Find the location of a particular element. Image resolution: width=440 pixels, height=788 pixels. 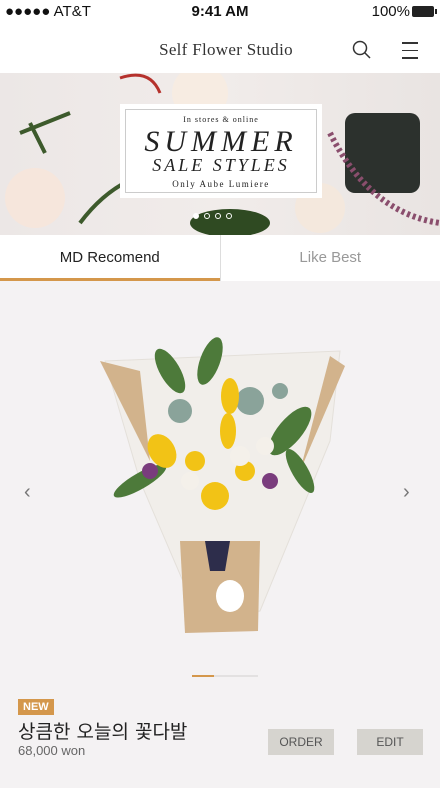

app-title: Self Flower Studio is located at coordinates (226, 49).